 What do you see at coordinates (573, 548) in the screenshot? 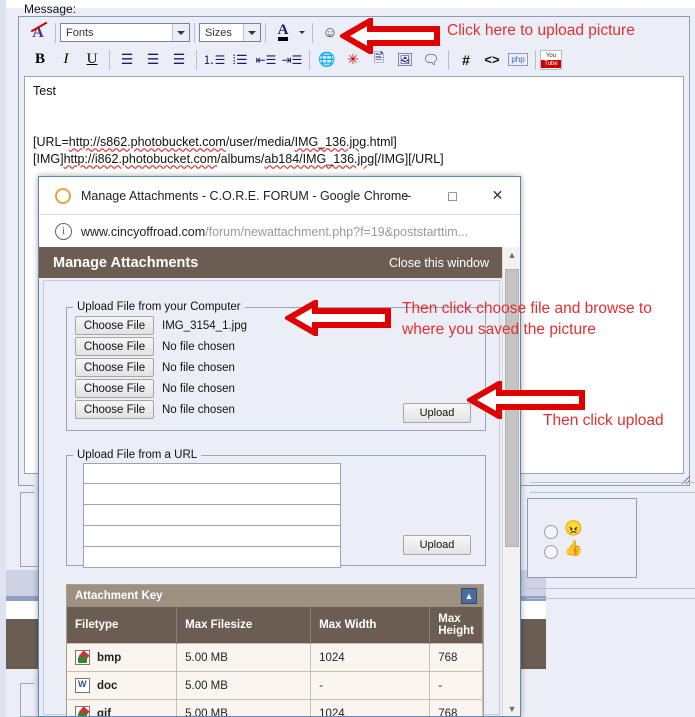
I see `thumbs-up-emoji: 👍` at bounding box center [573, 548].